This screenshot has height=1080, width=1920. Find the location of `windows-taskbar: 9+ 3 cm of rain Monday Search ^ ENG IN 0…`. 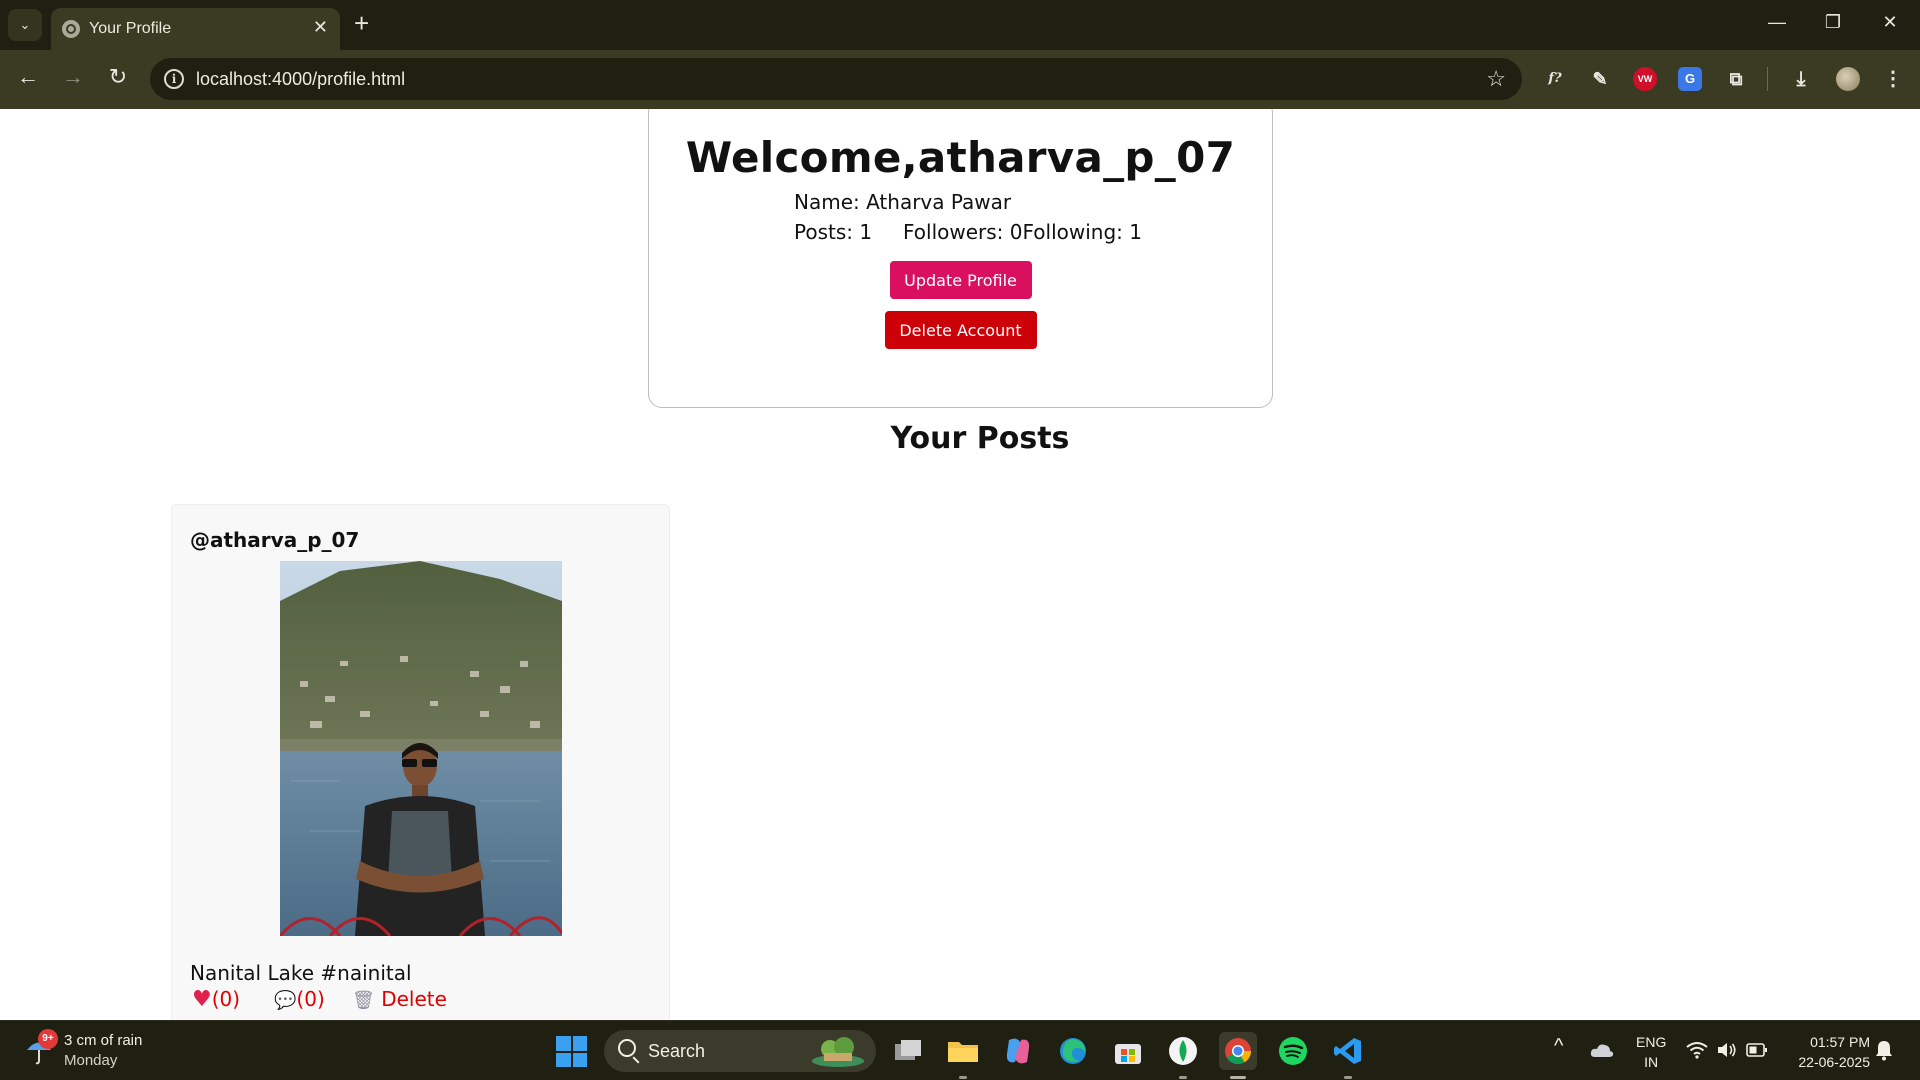

windows-taskbar: 9+ 3 cm of rain Monday Search ^ ENG IN 0… is located at coordinates (960, 1050).